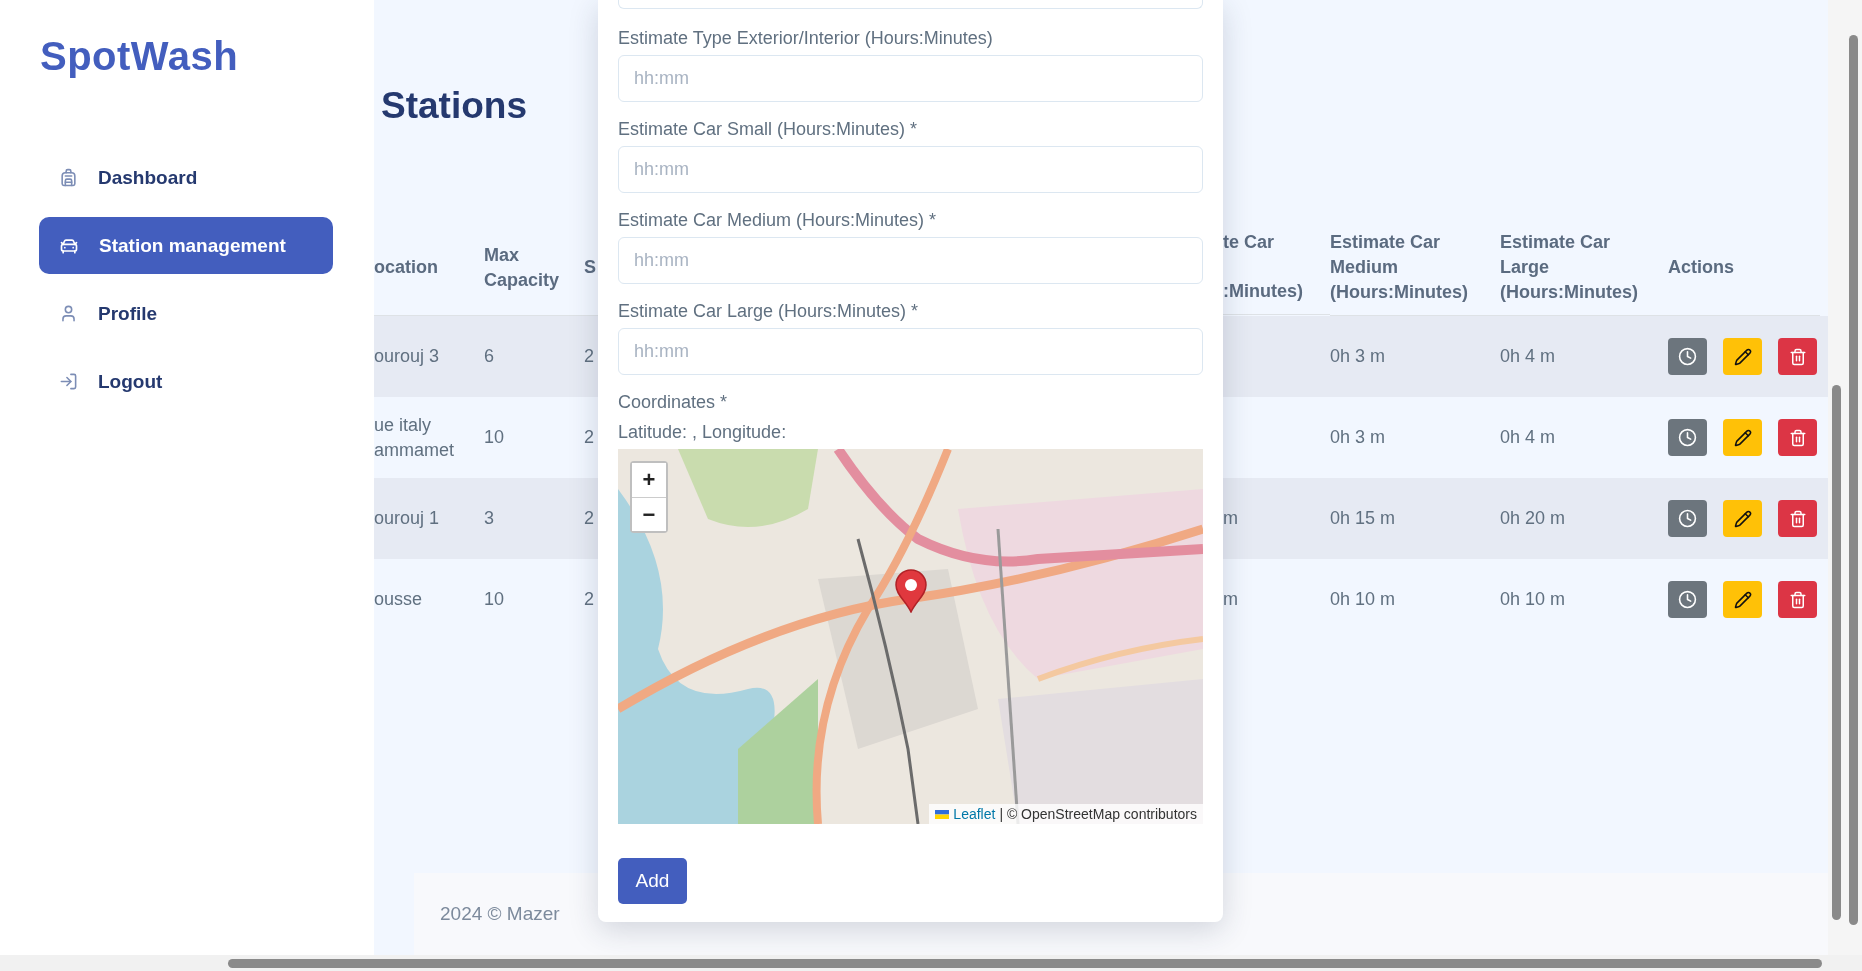 Image resolution: width=1862 pixels, height=971 pixels. What do you see at coordinates (703, 432) in the screenshot?
I see `coordinates-text: Latitude: , Longitude:` at bounding box center [703, 432].